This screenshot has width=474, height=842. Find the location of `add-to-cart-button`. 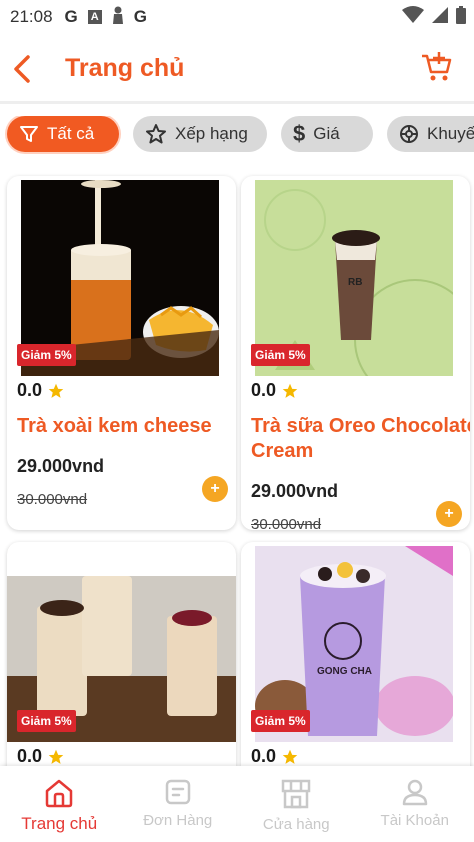

add-to-cart-button is located at coordinates (437, 67).